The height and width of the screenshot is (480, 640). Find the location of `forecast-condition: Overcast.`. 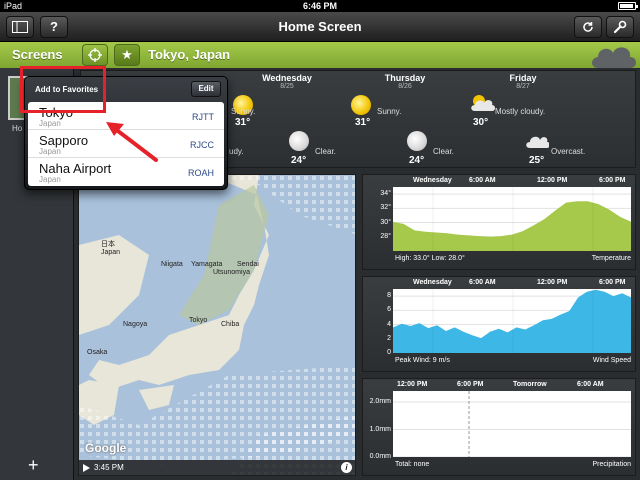

forecast-condition: Overcast. is located at coordinates (568, 151).